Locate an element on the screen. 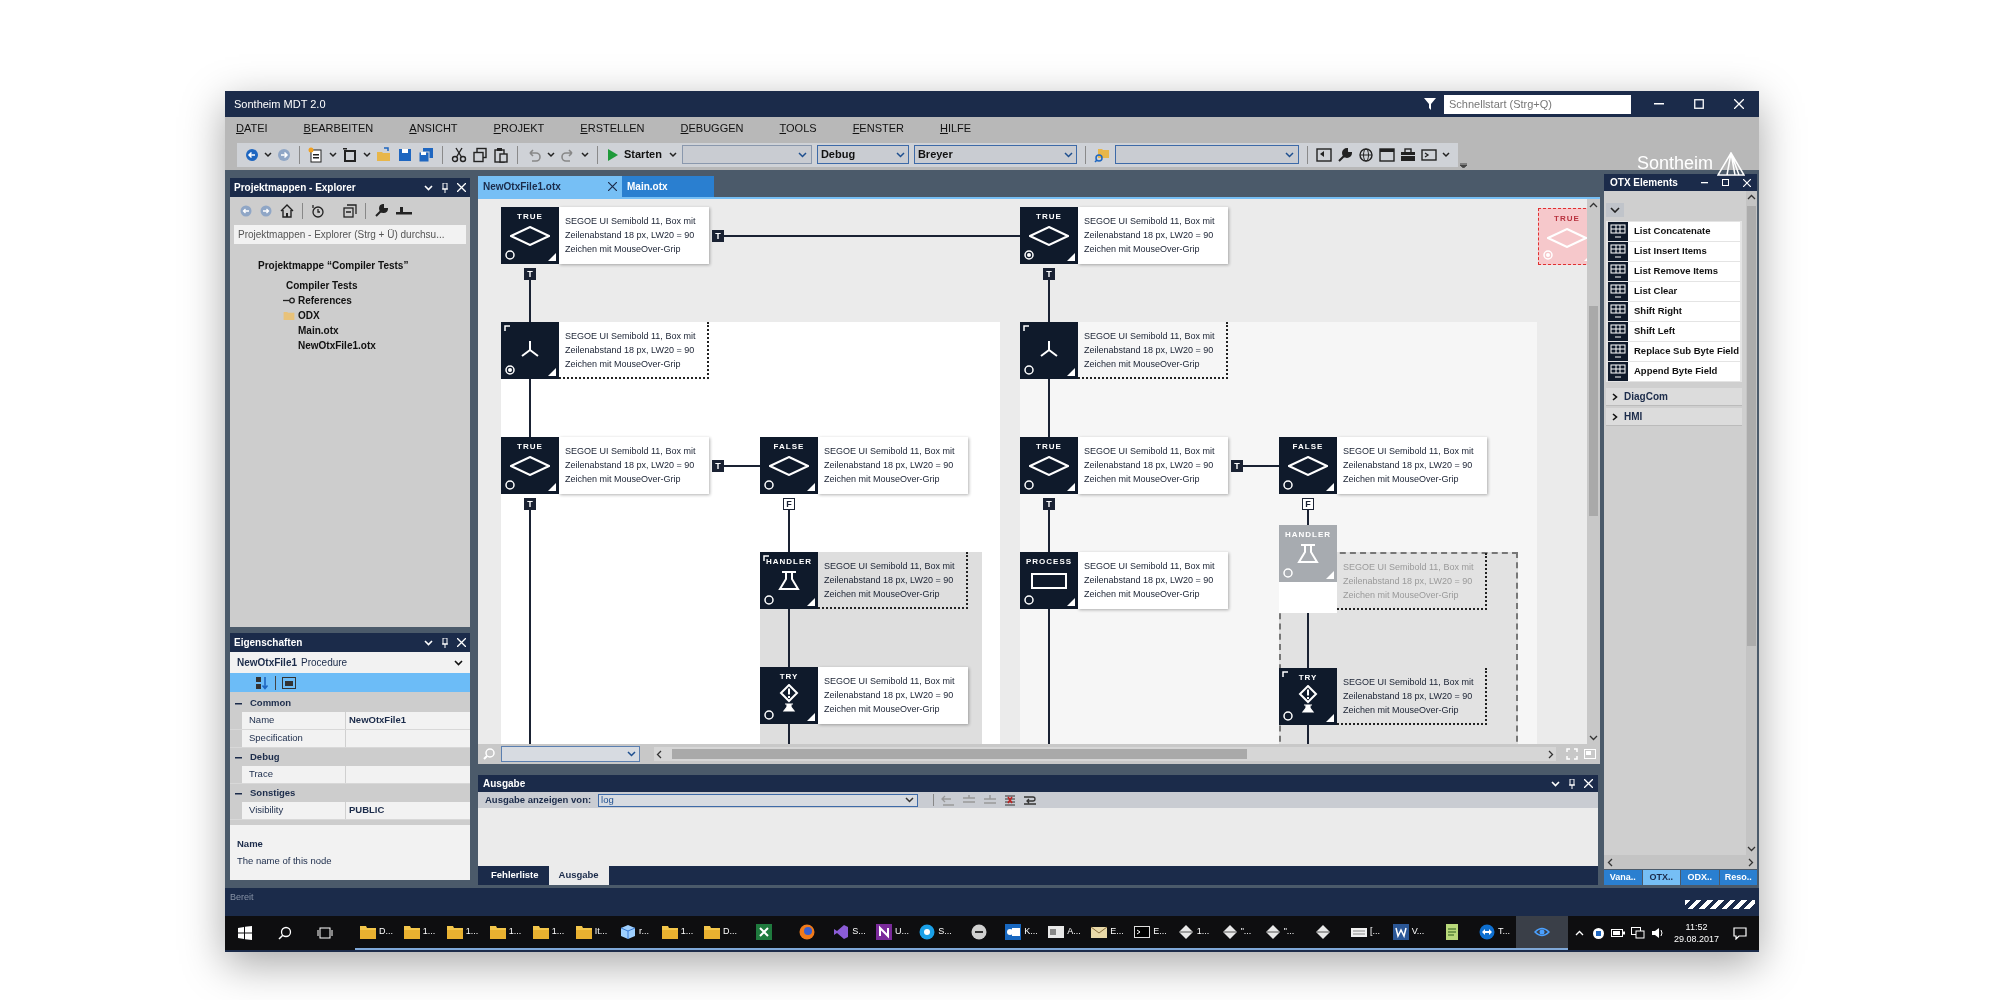 This screenshot has height=1000, width=2000. property-value: PUBLIC is located at coordinates (408, 810).